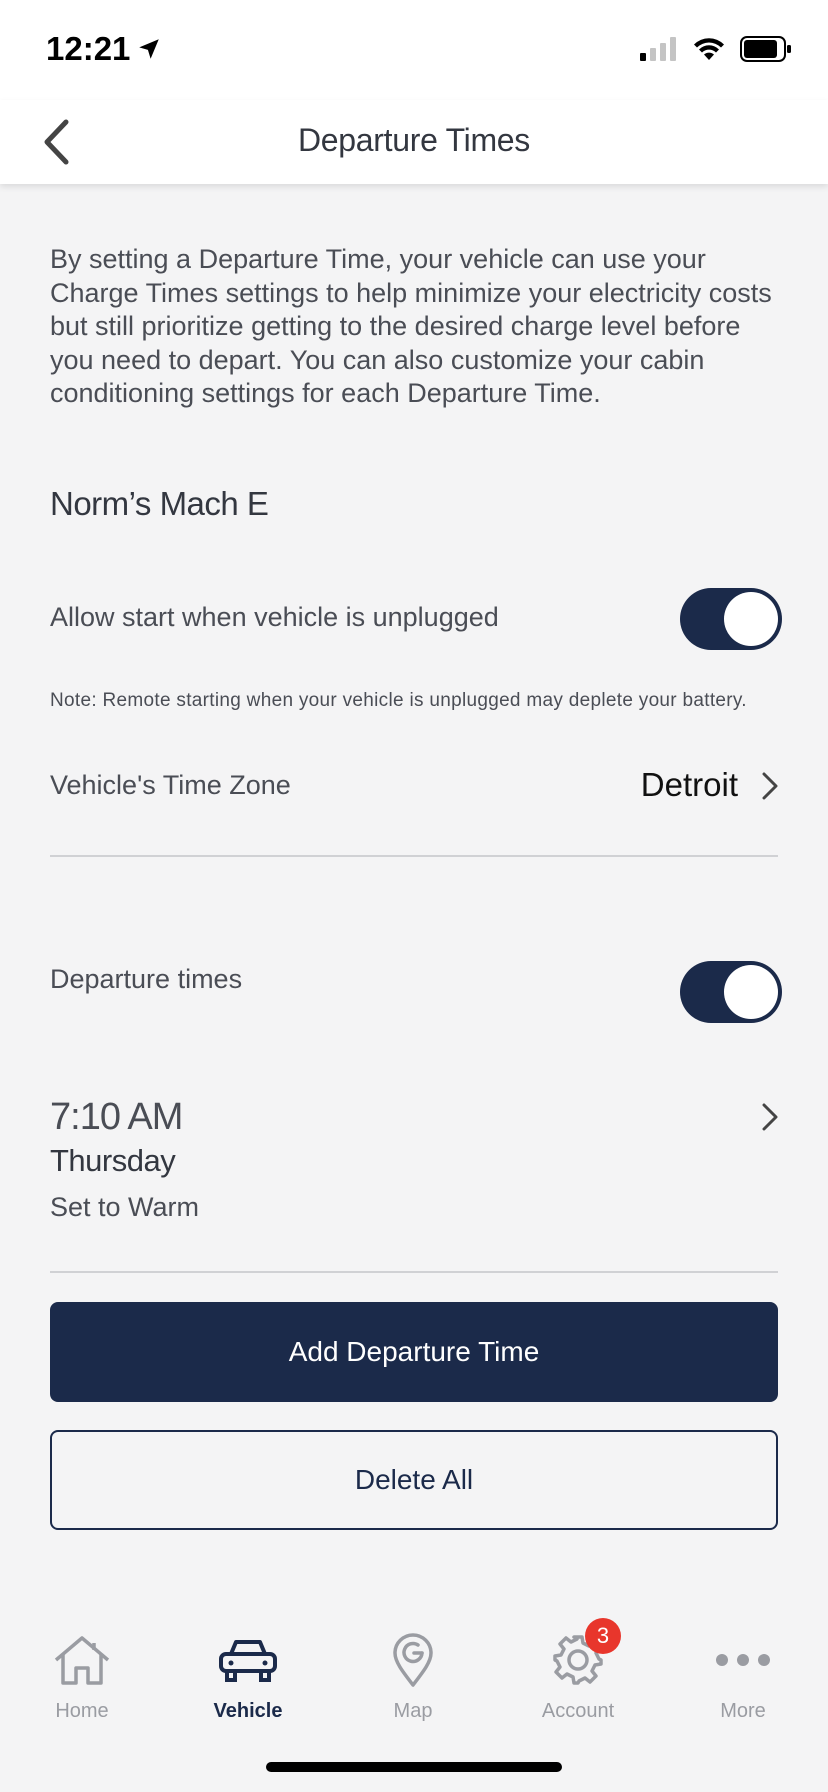  What do you see at coordinates (170, 785) in the screenshot?
I see `time-zone-label: Vehicle's Time Zone` at bounding box center [170, 785].